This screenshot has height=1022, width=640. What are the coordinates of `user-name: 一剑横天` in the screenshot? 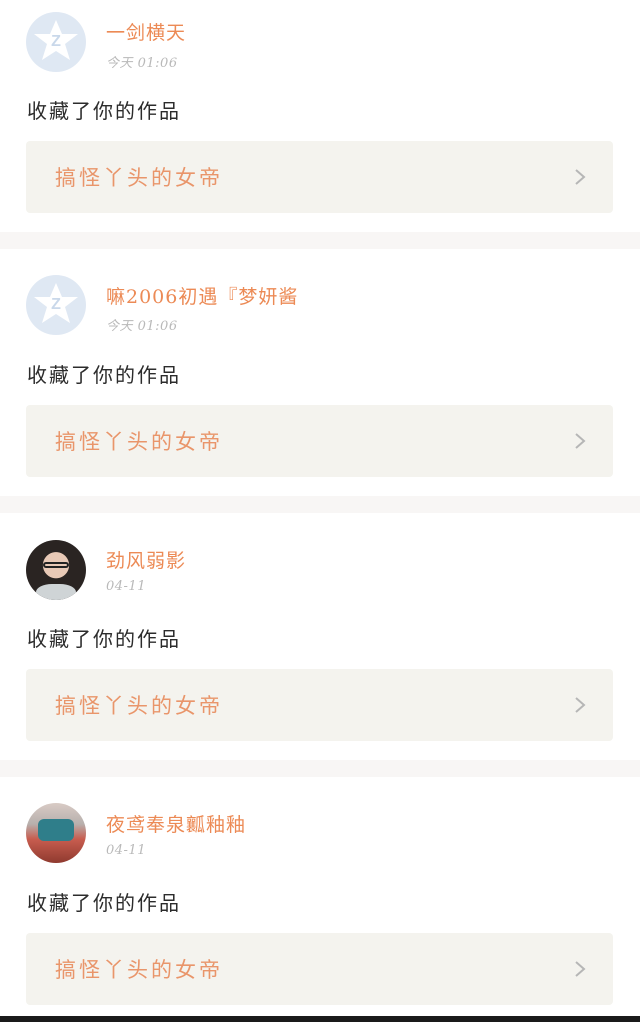 It's located at (146, 31).